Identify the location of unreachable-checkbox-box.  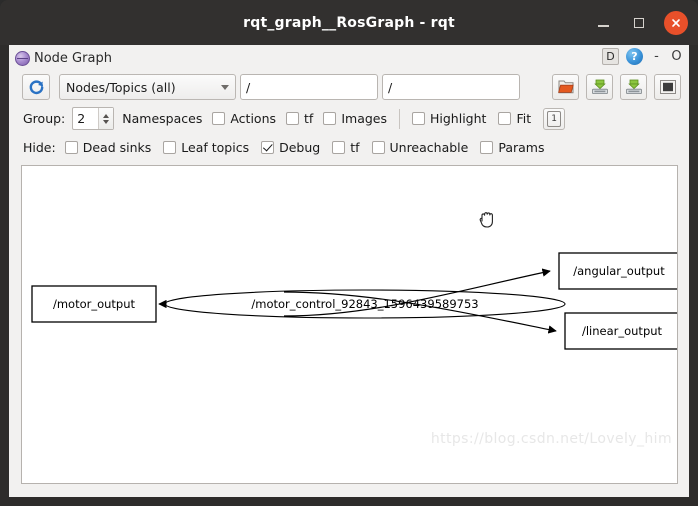
(378, 147).